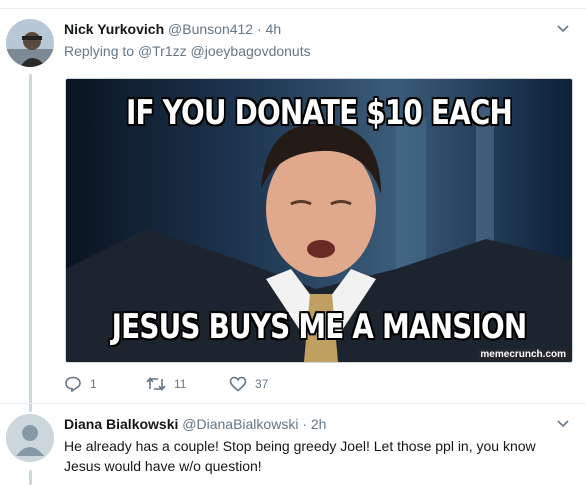 This screenshot has height=485, width=586. I want to click on display-name: Diana Bialkowski, so click(121, 424).